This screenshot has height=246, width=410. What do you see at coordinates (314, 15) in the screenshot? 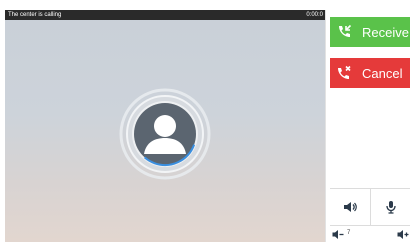
I see `call-timer: 0:00:0` at bounding box center [314, 15].